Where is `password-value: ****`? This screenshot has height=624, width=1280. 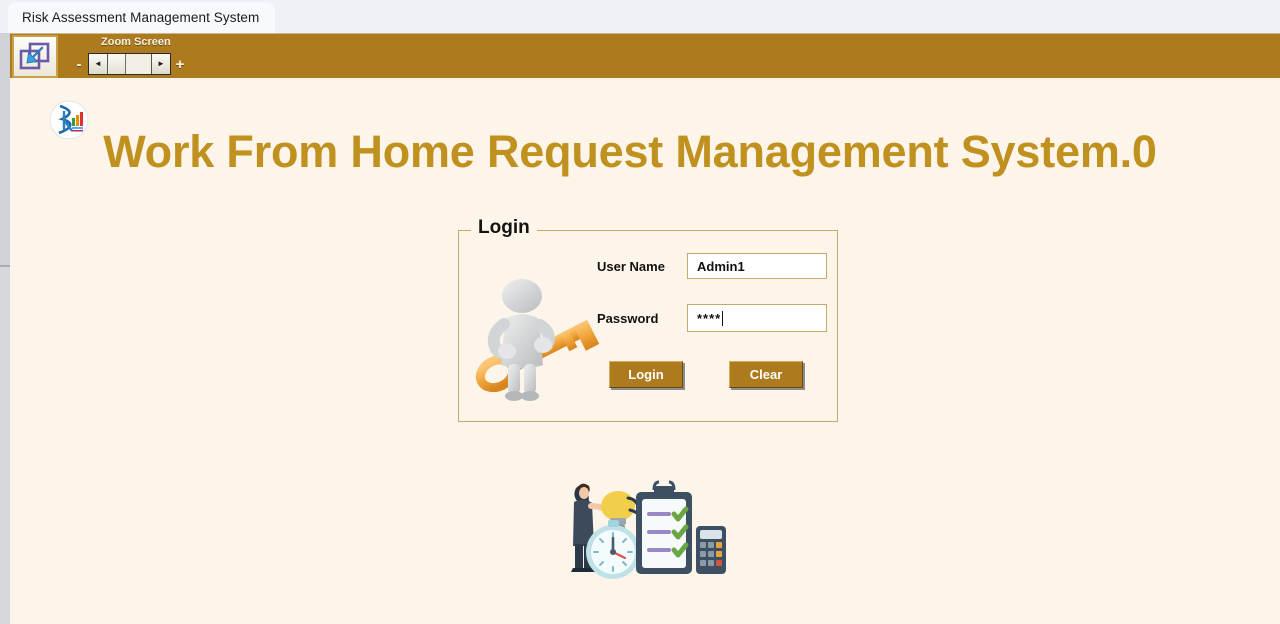 password-value: **** is located at coordinates (709, 318).